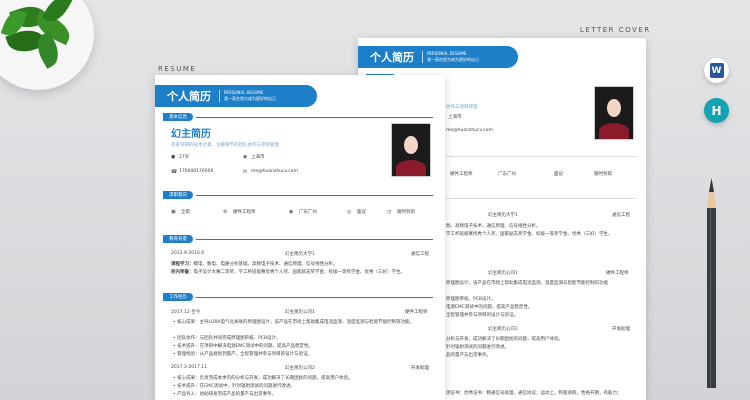 The image size is (750, 400). What do you see at coordinates (245, 172) in the screenshot?
I see `email-icon: ✉` at bounding box center [245, 172].